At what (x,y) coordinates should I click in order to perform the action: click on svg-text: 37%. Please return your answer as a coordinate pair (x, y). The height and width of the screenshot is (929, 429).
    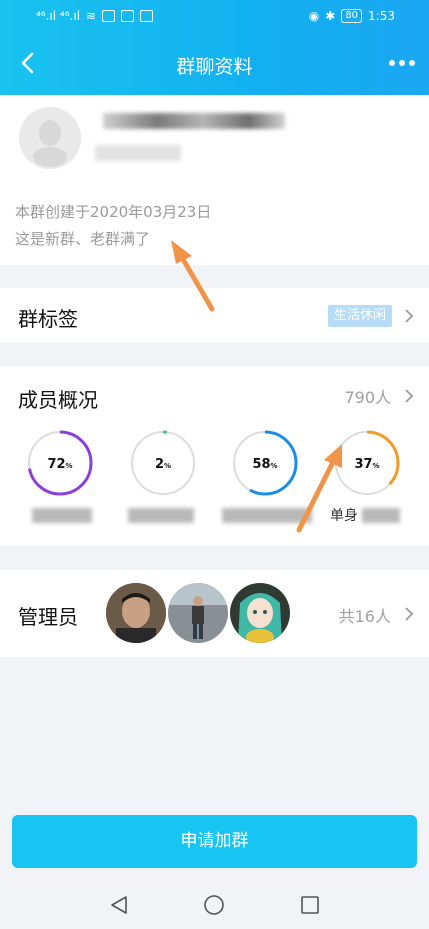
    Looking at the image, I should click on (366, 464).